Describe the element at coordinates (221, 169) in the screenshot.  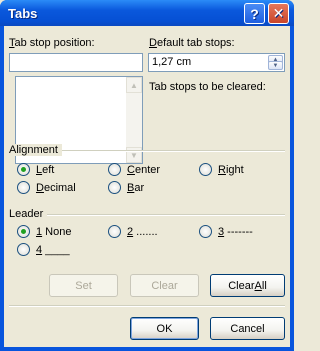
I see `alignment-right-radio: Right` at that location.